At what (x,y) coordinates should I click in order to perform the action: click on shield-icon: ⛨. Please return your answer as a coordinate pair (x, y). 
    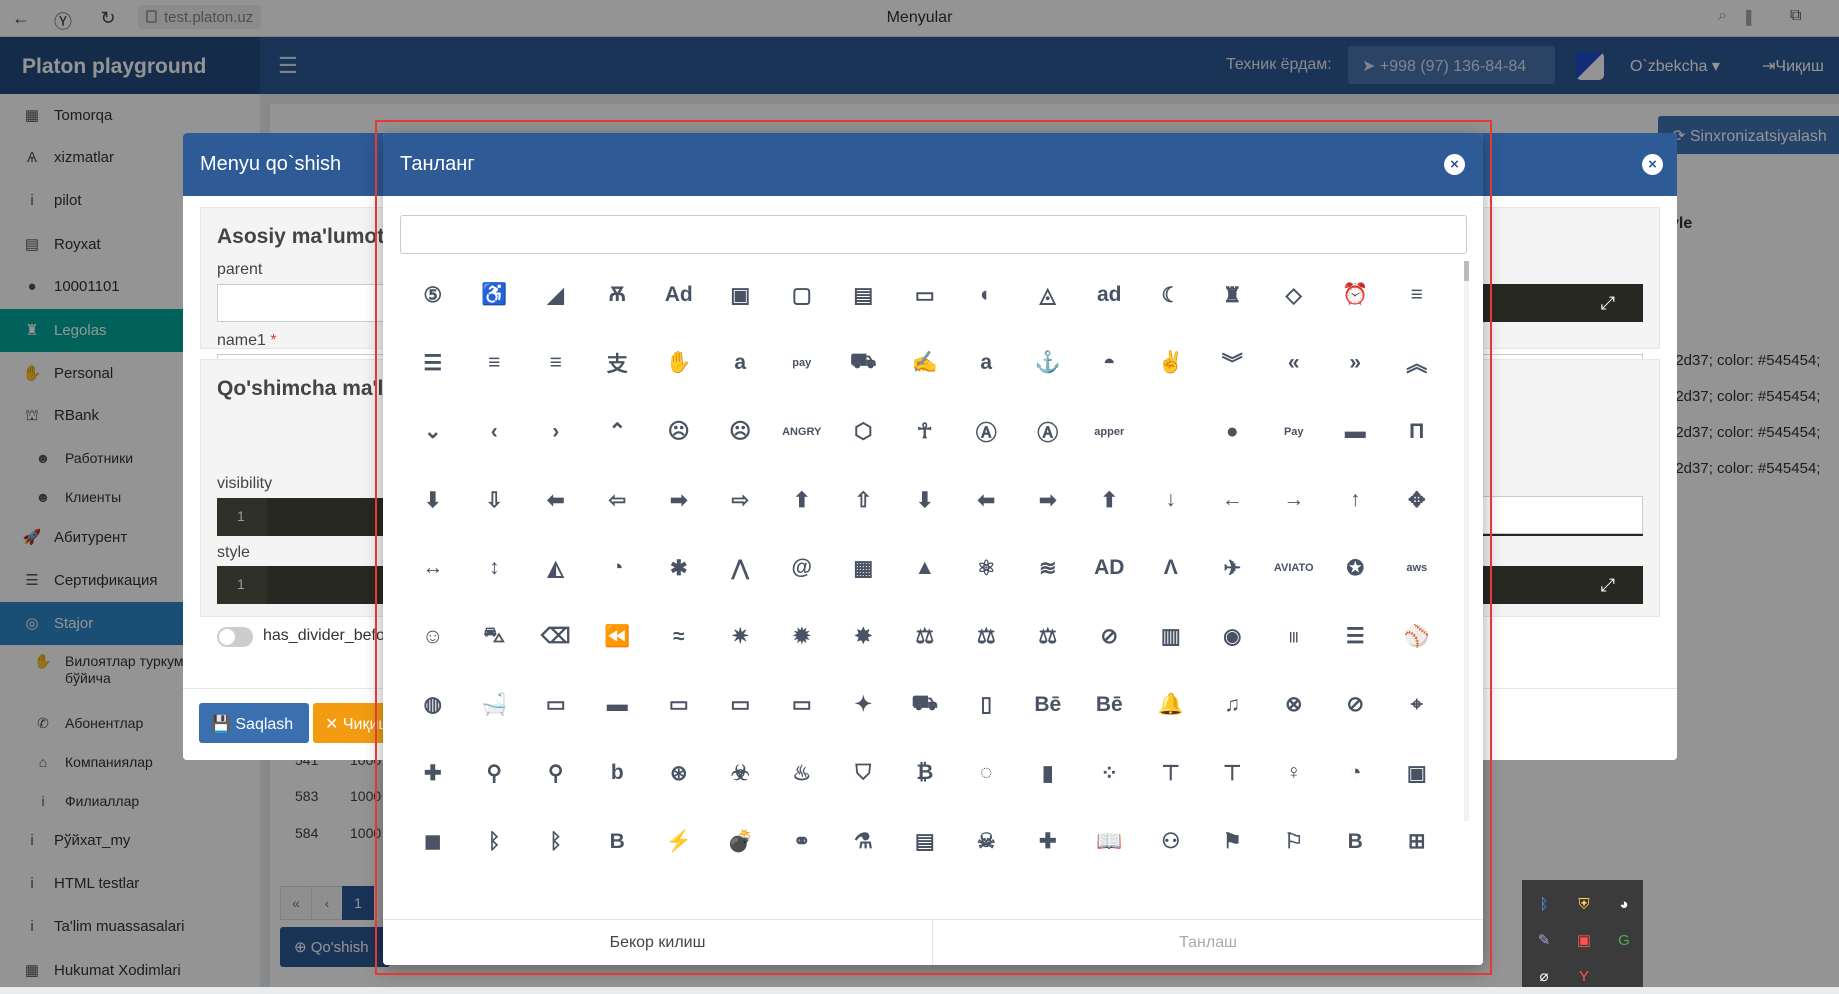
    Looking at the image, I should click on (1584, 904).